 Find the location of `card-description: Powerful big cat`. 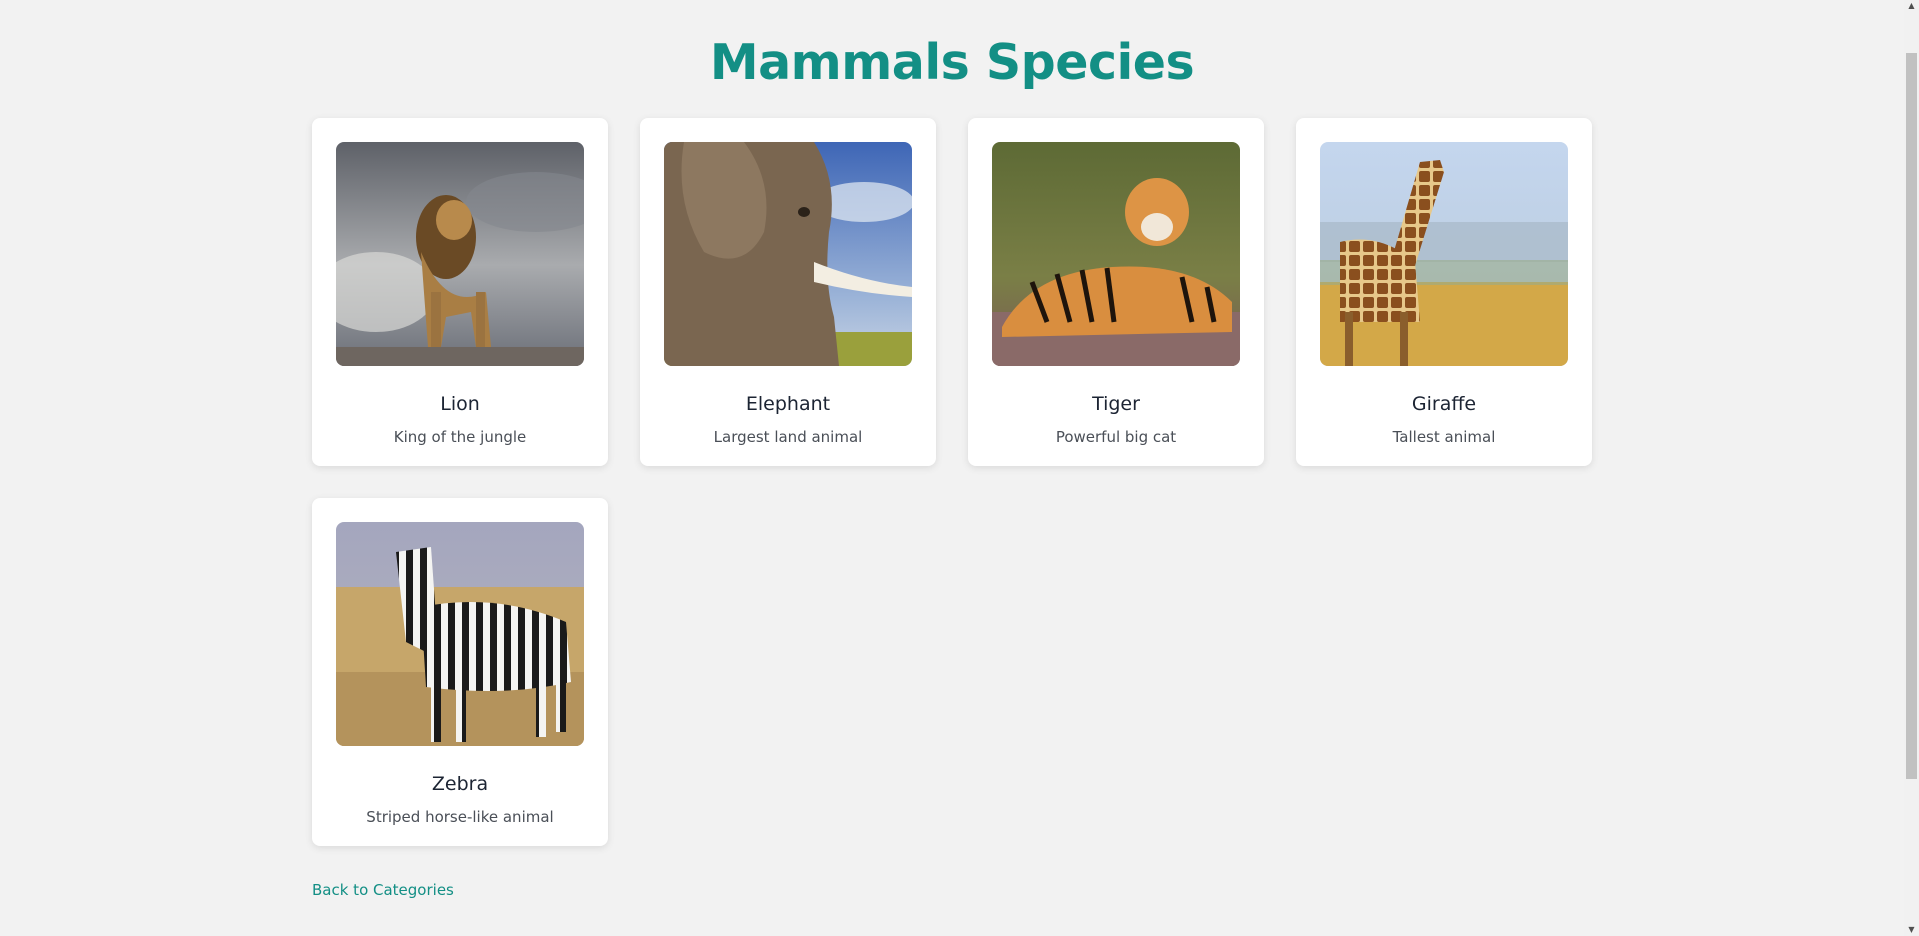

card-description: Powerful big cat is located at coordinates (1116, 437).